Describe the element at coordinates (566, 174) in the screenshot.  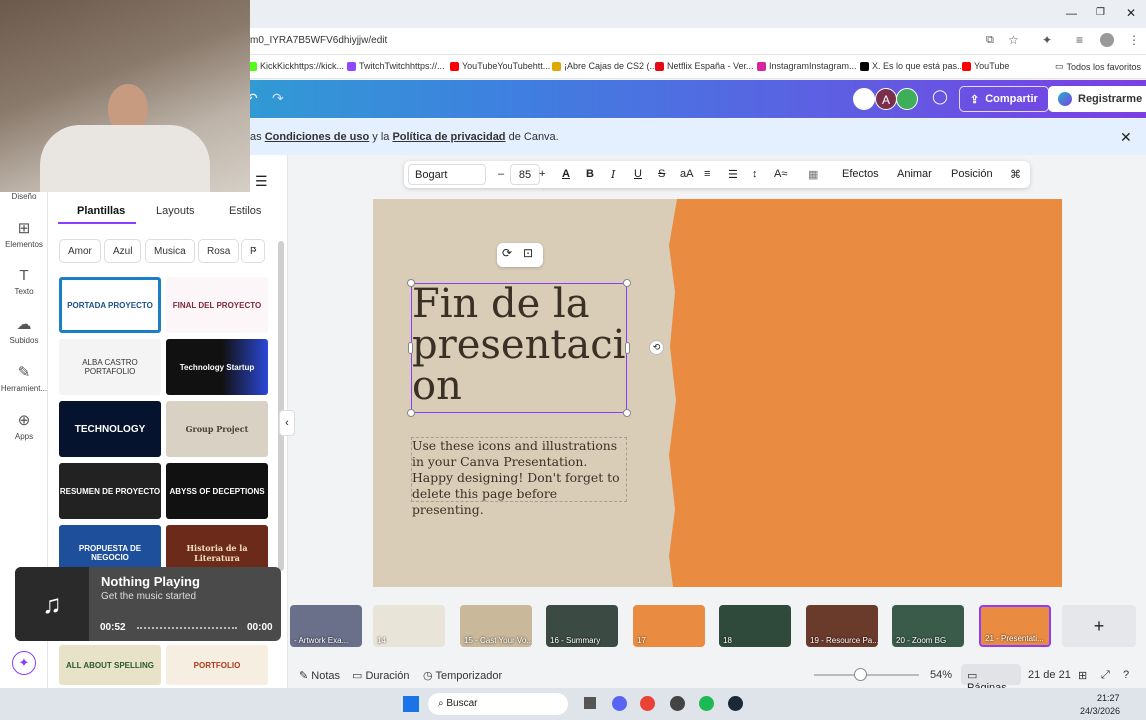
I see `text-color-icon: A` at that location.